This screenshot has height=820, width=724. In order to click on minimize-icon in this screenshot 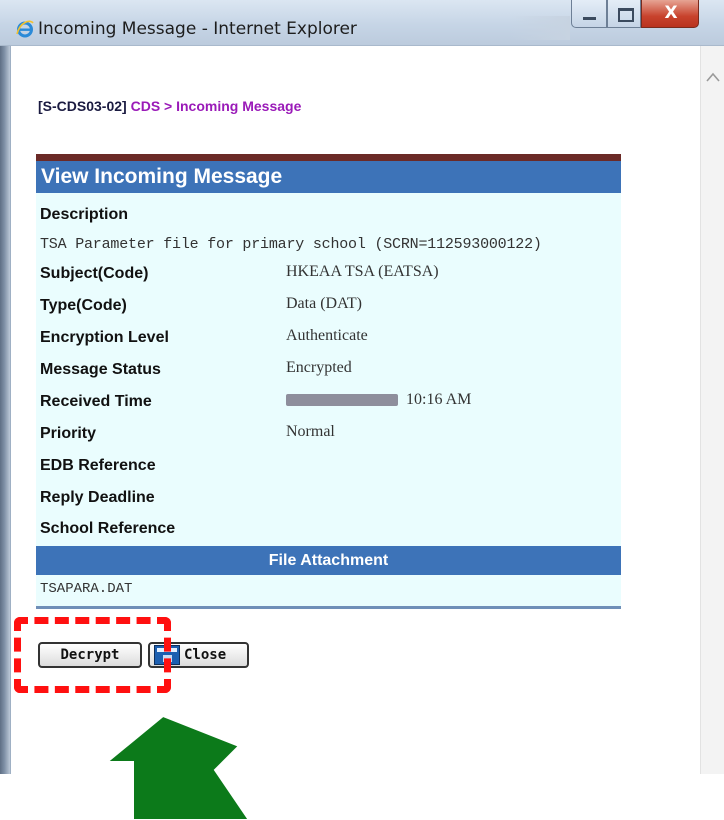, I will do `click(589, 18)`.